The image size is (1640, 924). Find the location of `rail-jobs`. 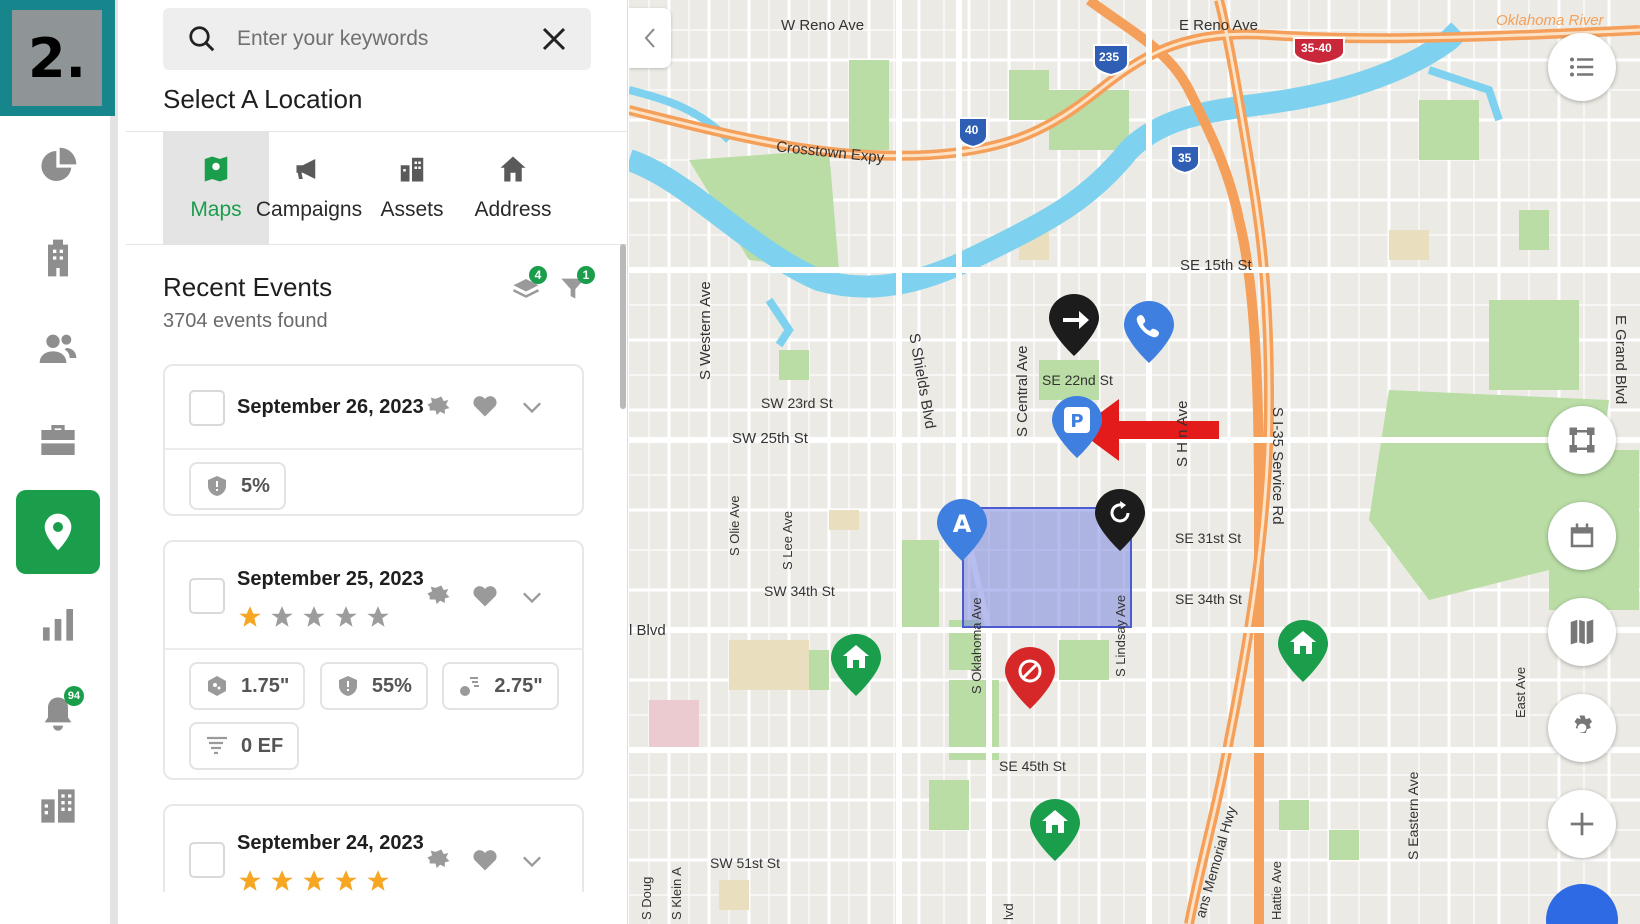

rail-jobs is located at coordinates (58, 440).